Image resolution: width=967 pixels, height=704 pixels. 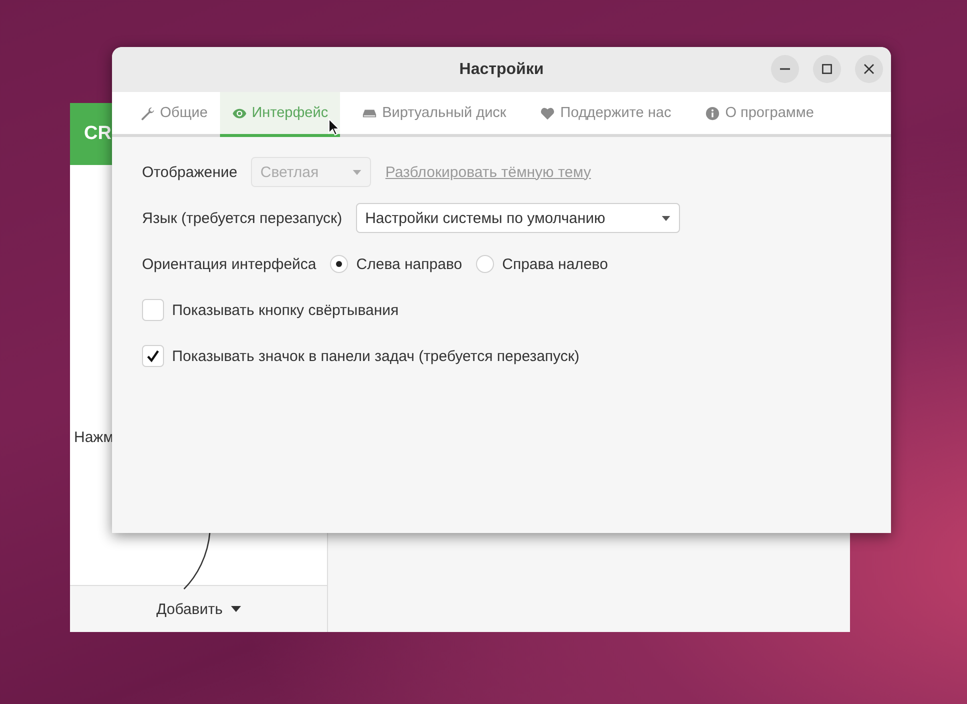 What do you see at coordinates (197, 561) in the screenshot?
I see `connector-curve` at bounding box center [197, 561].